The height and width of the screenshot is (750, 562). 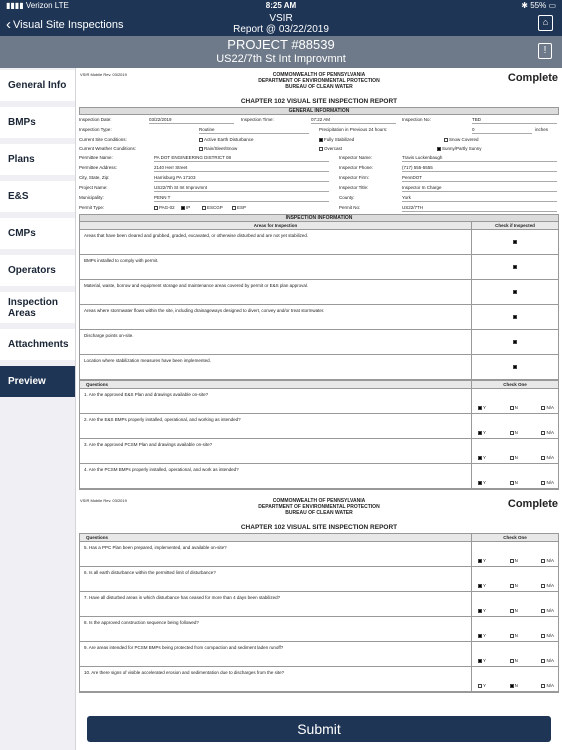 I want to click on form-row: Municipality: PENN T County: York, so click(x=319, y=198).